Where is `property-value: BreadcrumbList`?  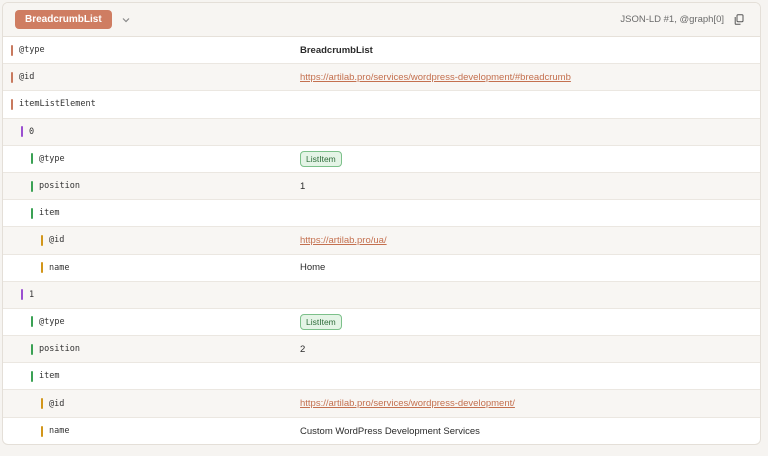
property-value: BreadcrumbList is located at coordinates (336, 50).